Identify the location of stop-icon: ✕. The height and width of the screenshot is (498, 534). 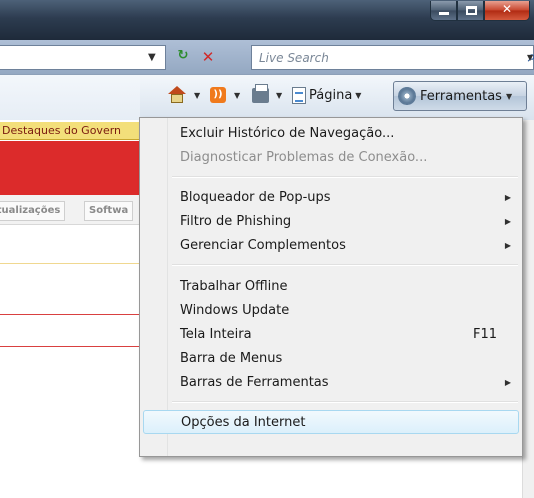
(208, 58).